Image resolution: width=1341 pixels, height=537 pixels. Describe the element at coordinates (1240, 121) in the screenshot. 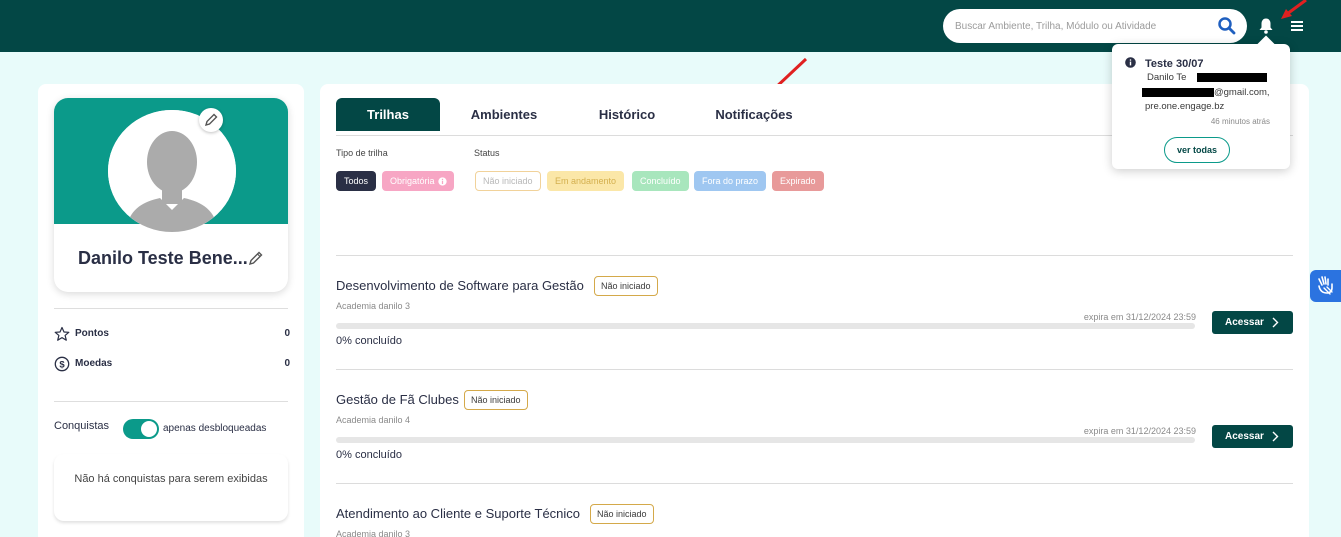

I see `notification-time: 46 minutos atrás` at that location.